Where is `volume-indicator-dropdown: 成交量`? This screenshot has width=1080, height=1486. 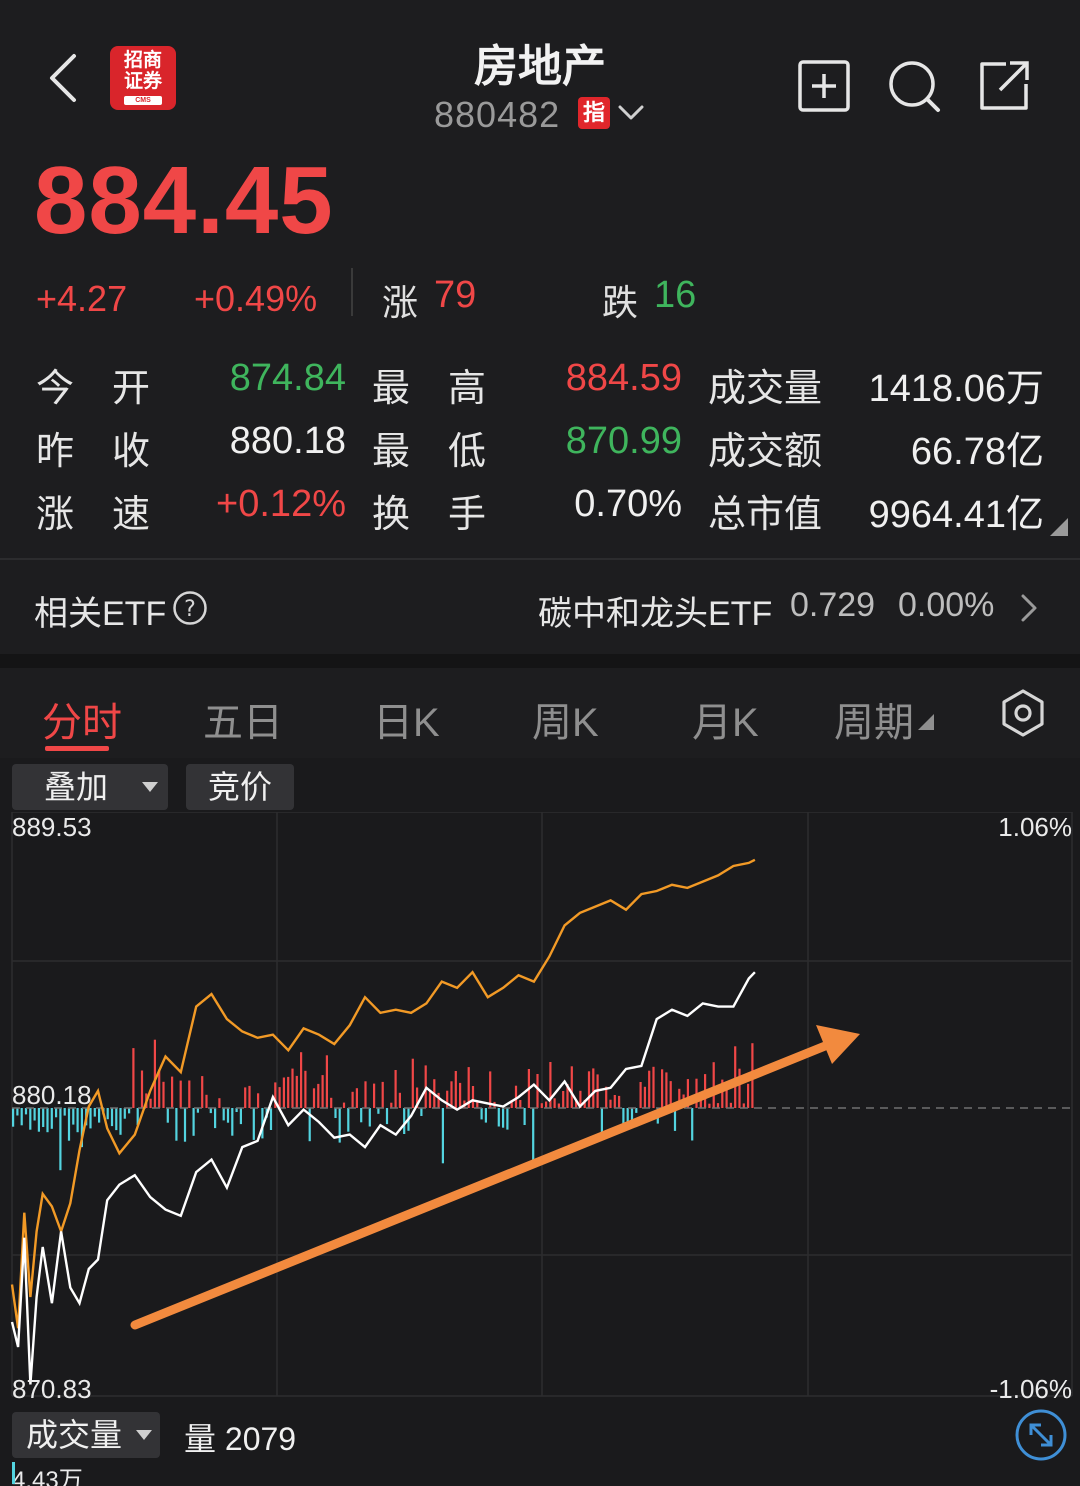 volume-indicator-dropdown: 成交量 is located at coordinates (86, 1435).